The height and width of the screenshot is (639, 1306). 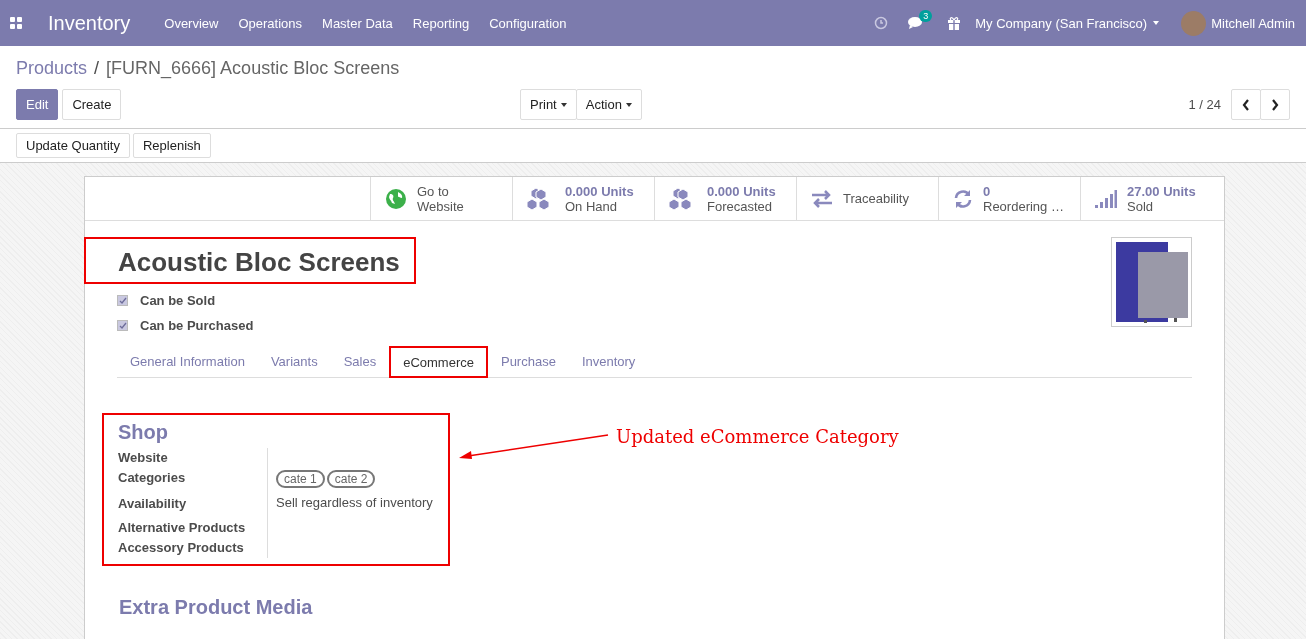 I want to click on annotation-text: Updated eCommerce Category, so click(x=757, y=436).